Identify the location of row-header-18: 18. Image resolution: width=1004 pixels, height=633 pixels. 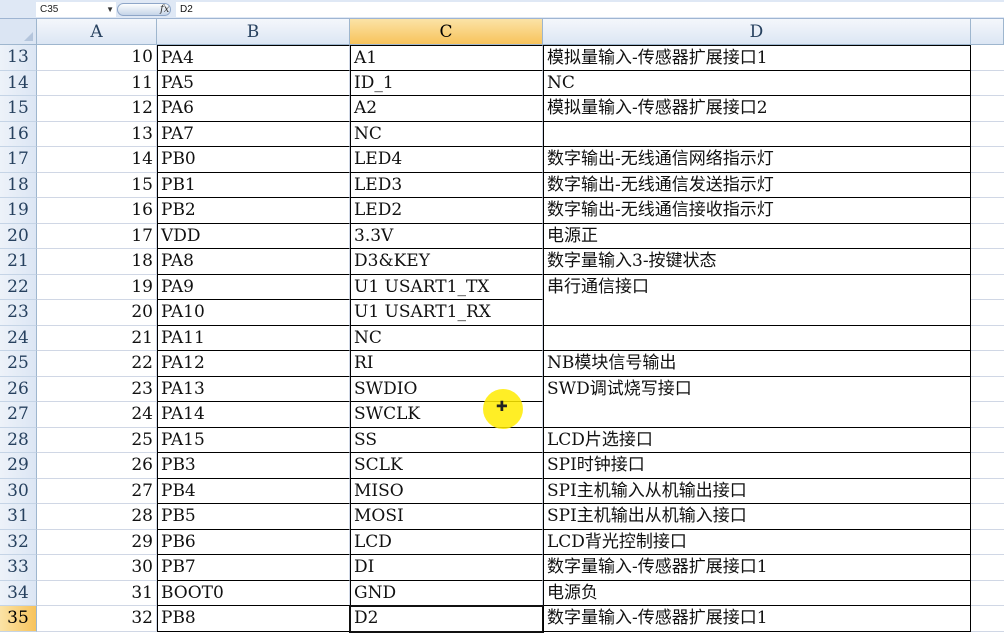
(18, 185).